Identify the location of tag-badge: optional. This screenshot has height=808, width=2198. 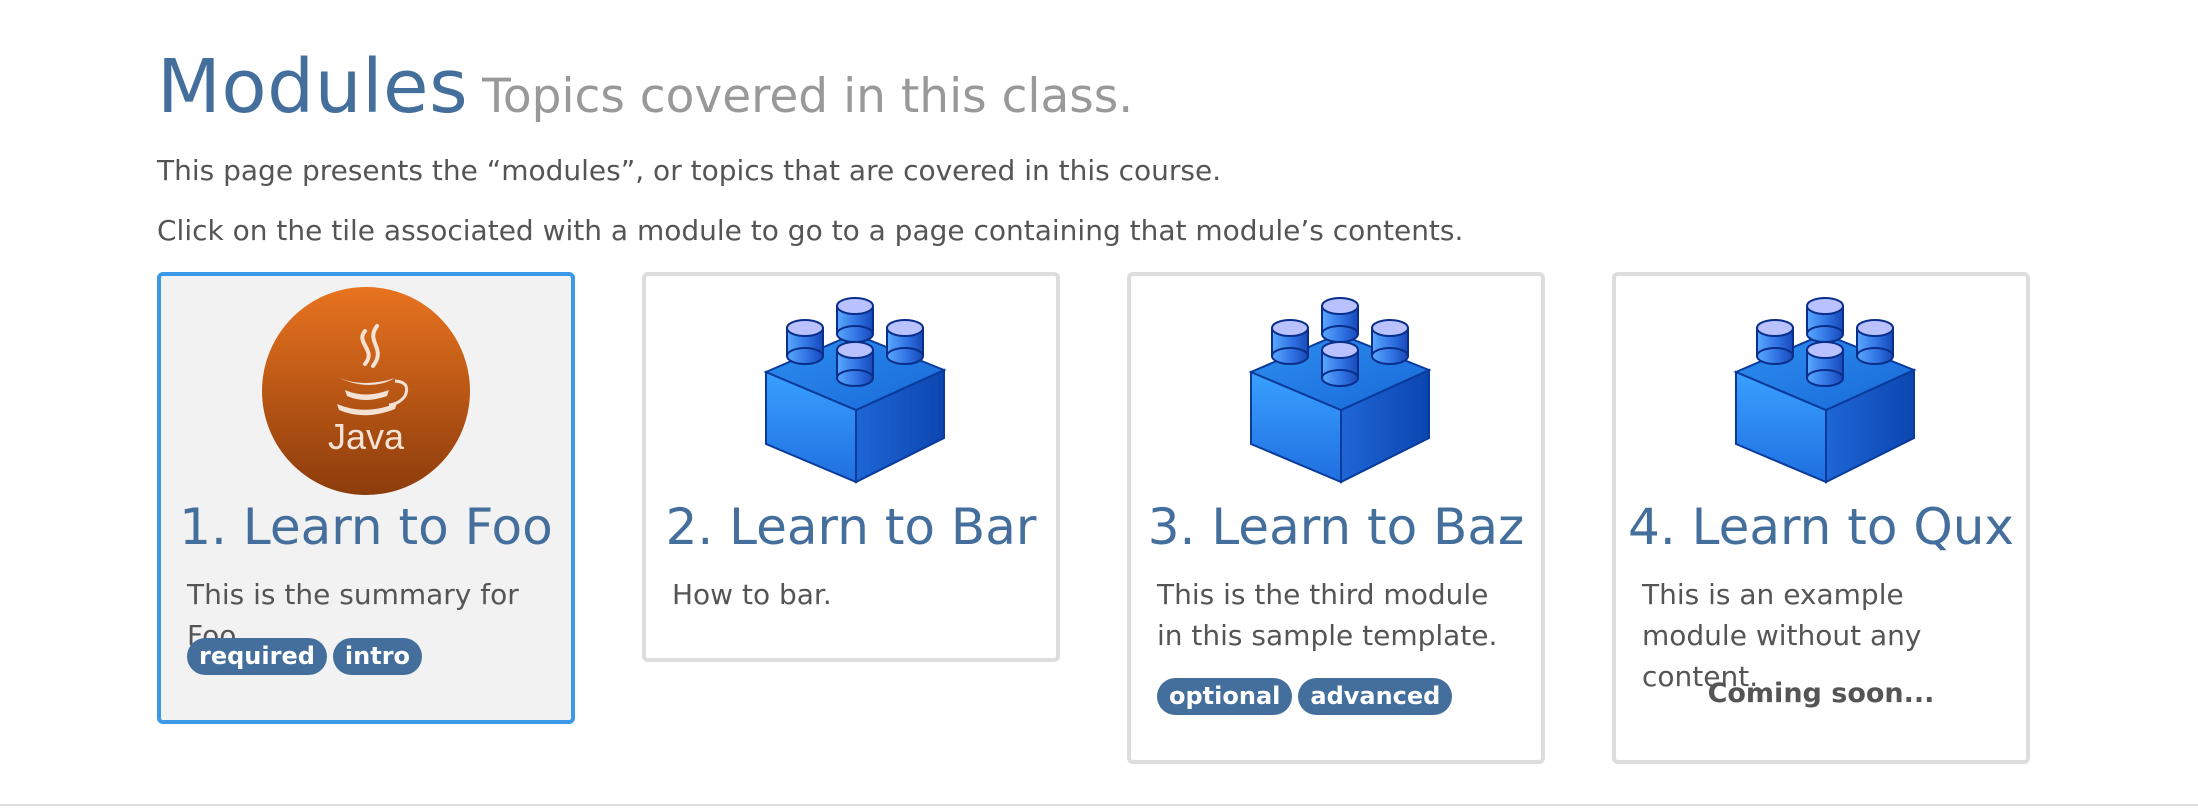
(1225, 696).